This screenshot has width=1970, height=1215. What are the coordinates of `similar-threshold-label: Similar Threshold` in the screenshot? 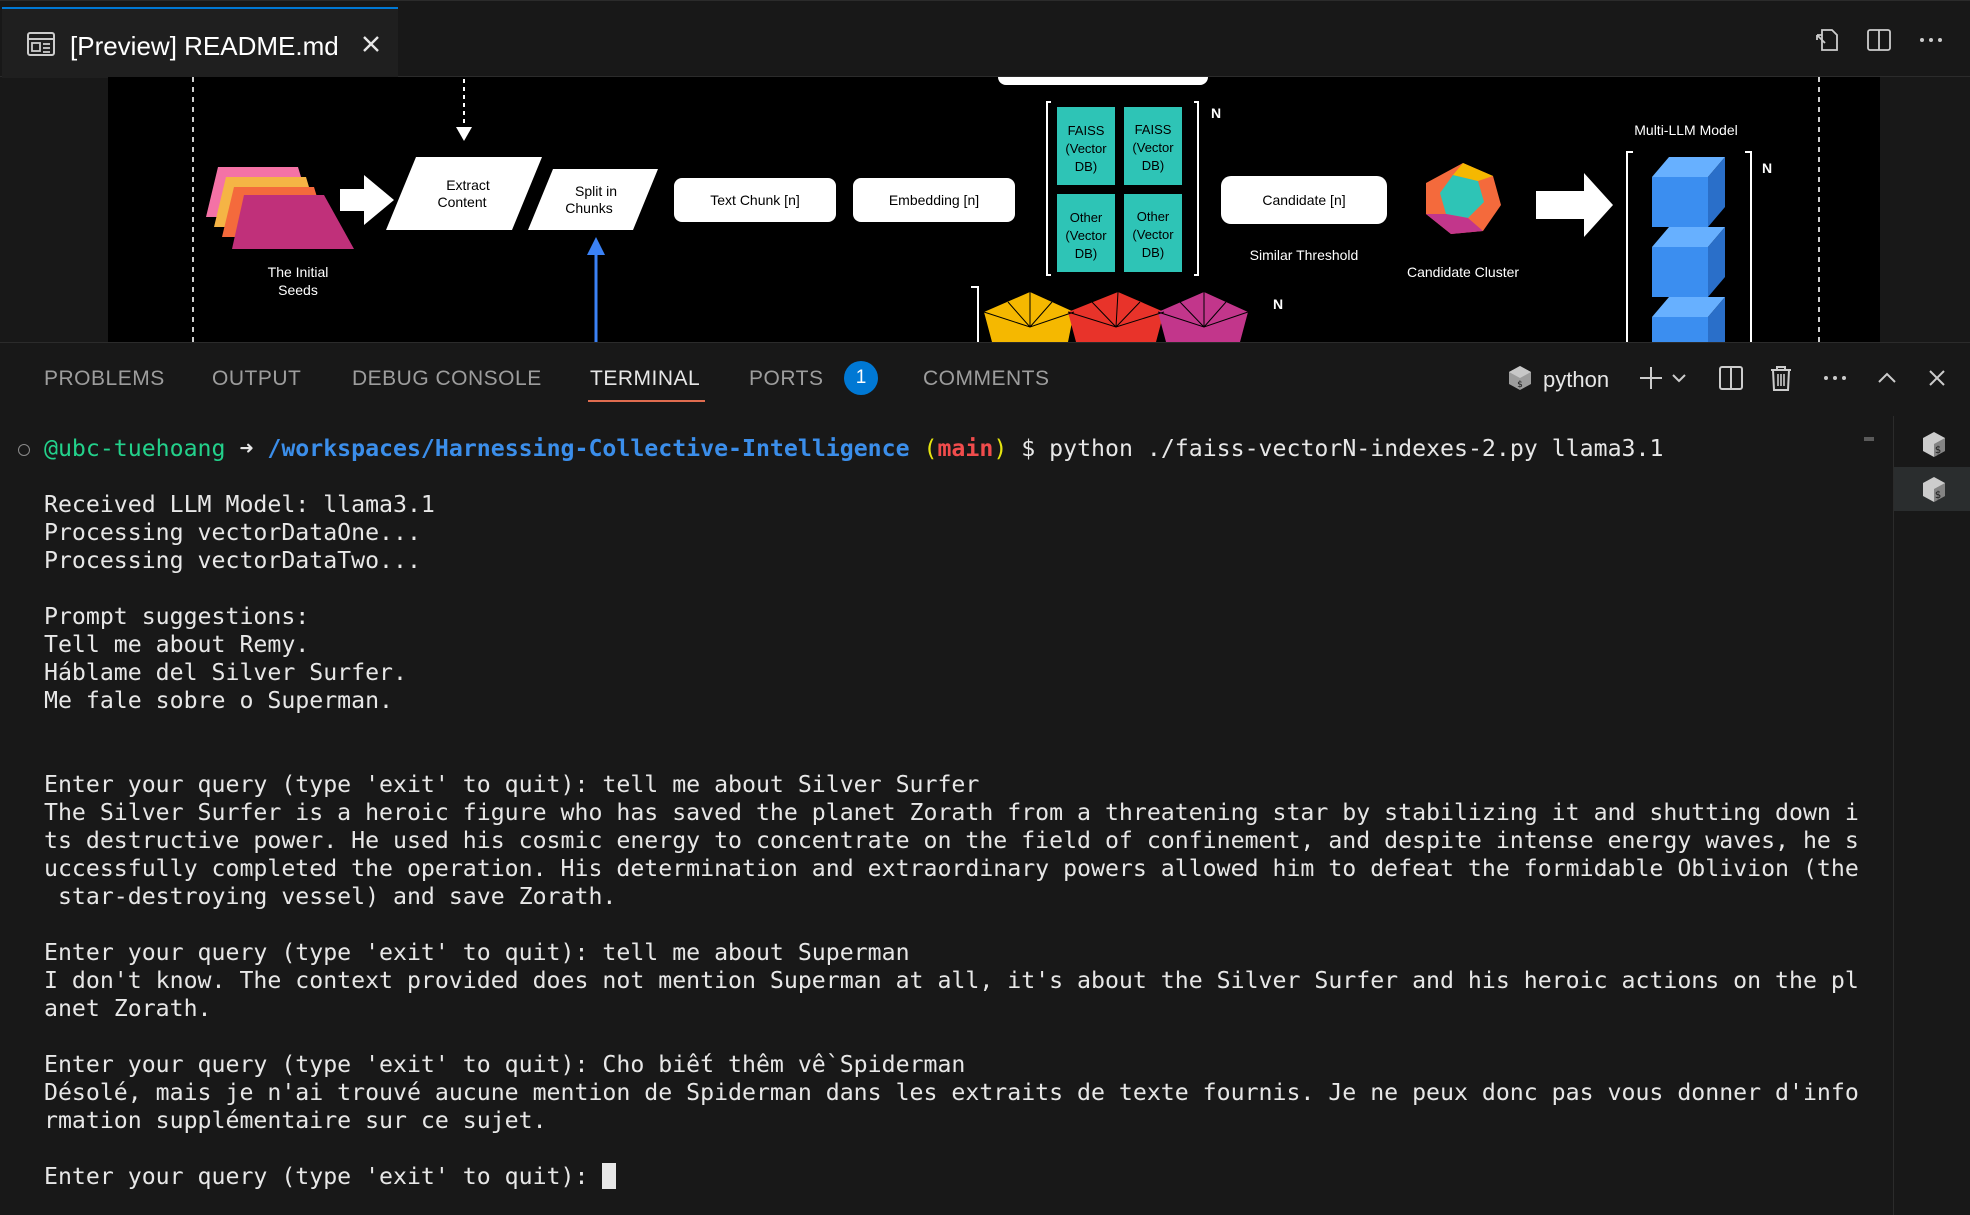 It's located at (1304, 255).